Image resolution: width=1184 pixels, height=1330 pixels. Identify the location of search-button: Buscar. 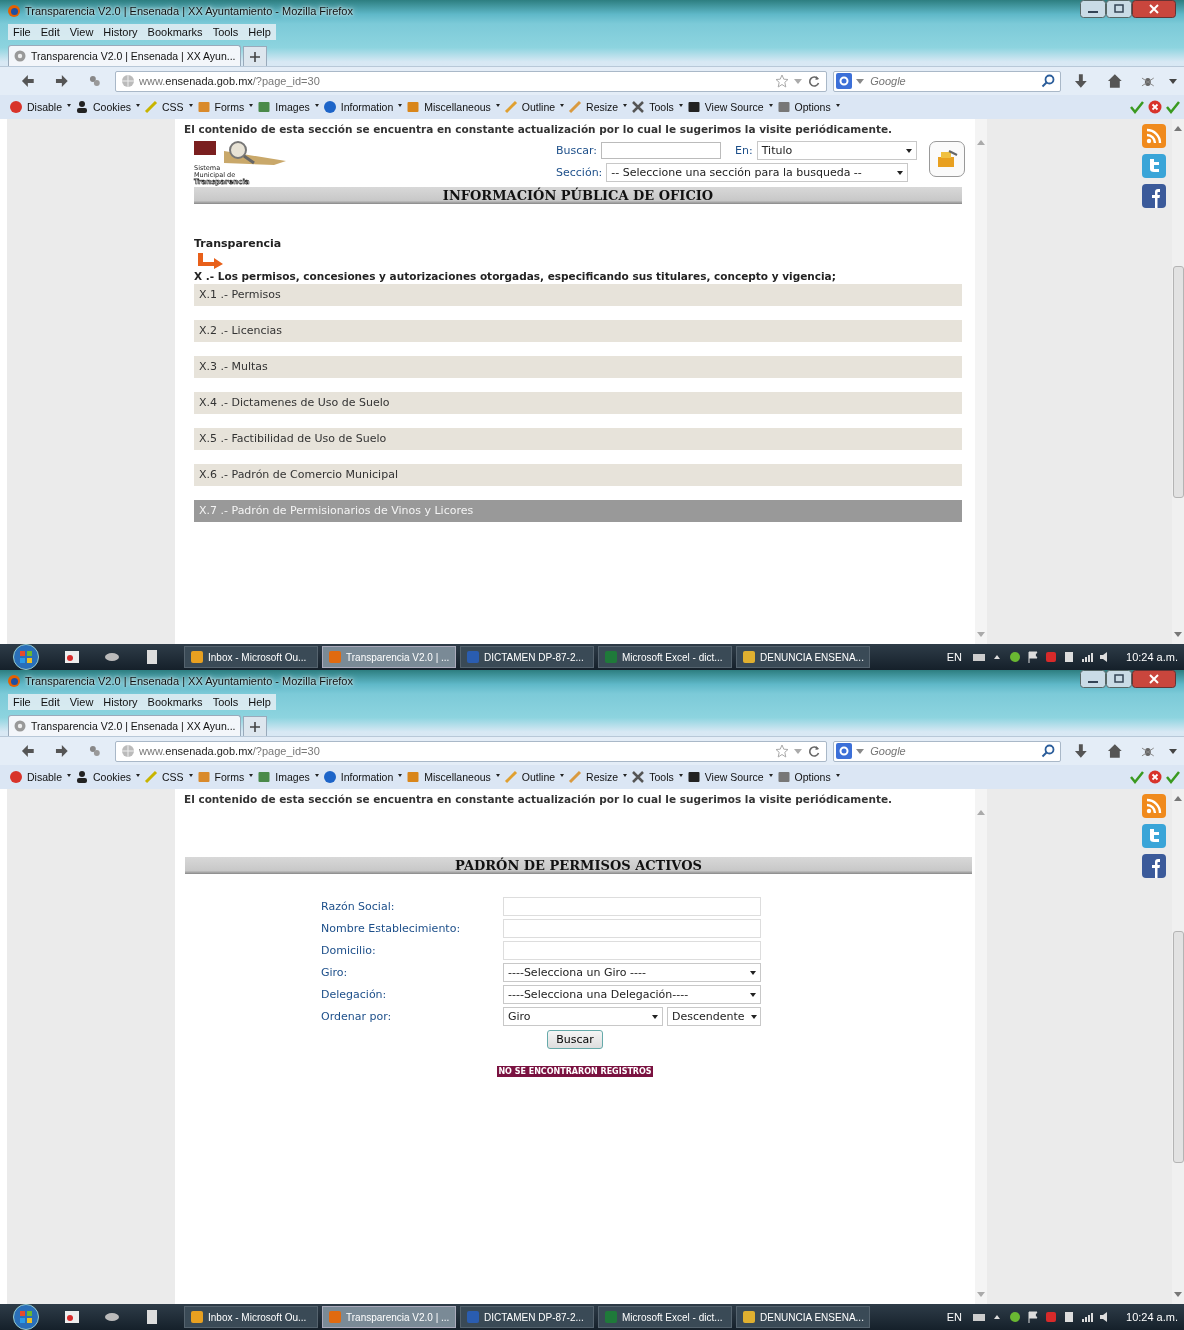
(575, 1039).